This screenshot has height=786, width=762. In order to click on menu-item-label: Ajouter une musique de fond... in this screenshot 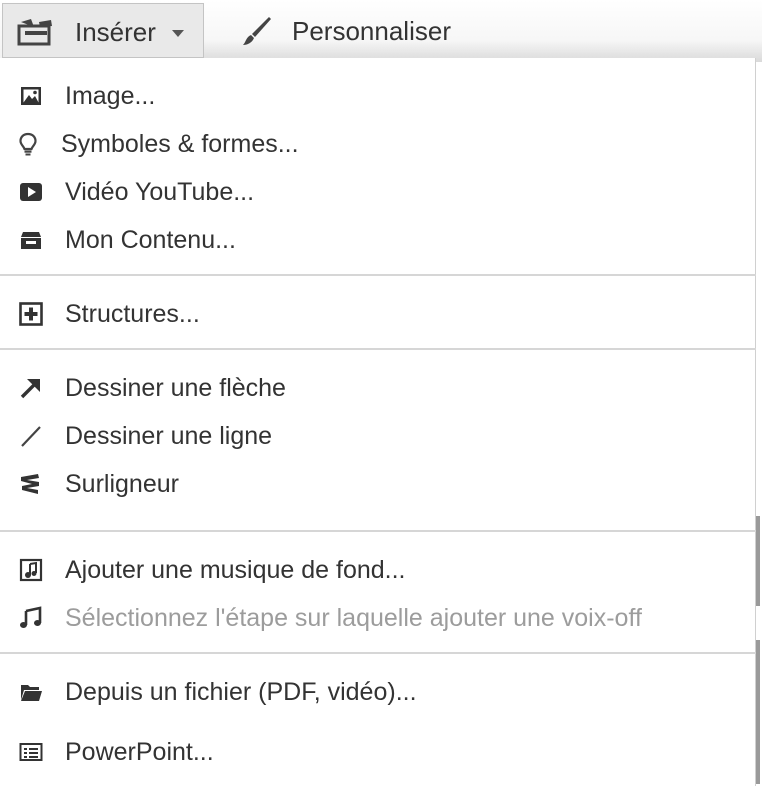, I will do `click(235, 570)`.